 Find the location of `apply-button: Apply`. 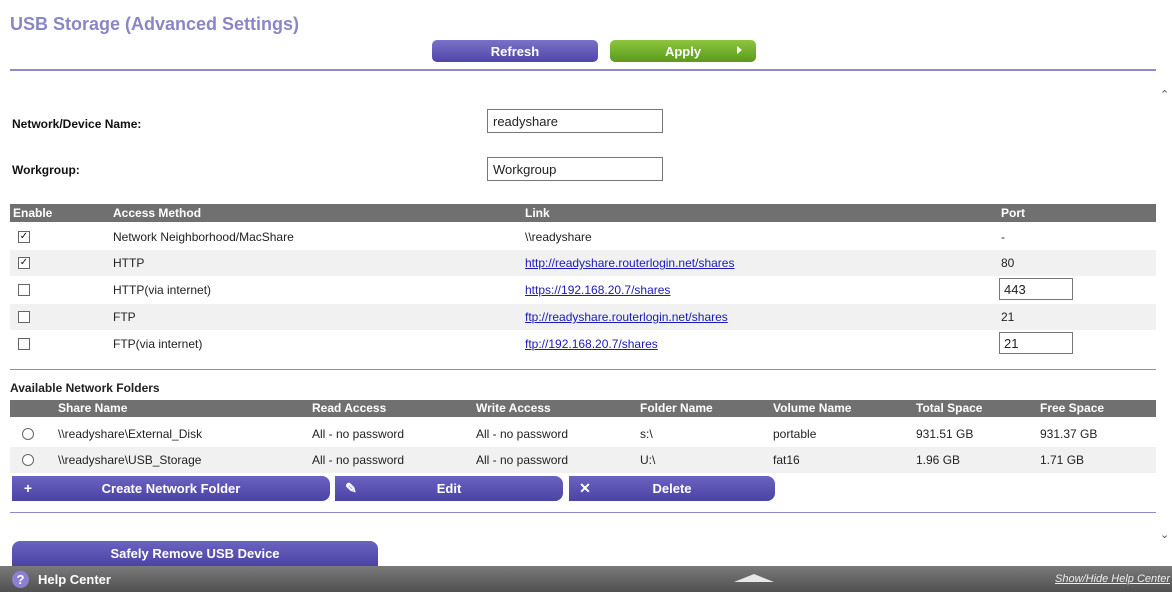

apply-button: Apply is located at coordinates (683, 51).